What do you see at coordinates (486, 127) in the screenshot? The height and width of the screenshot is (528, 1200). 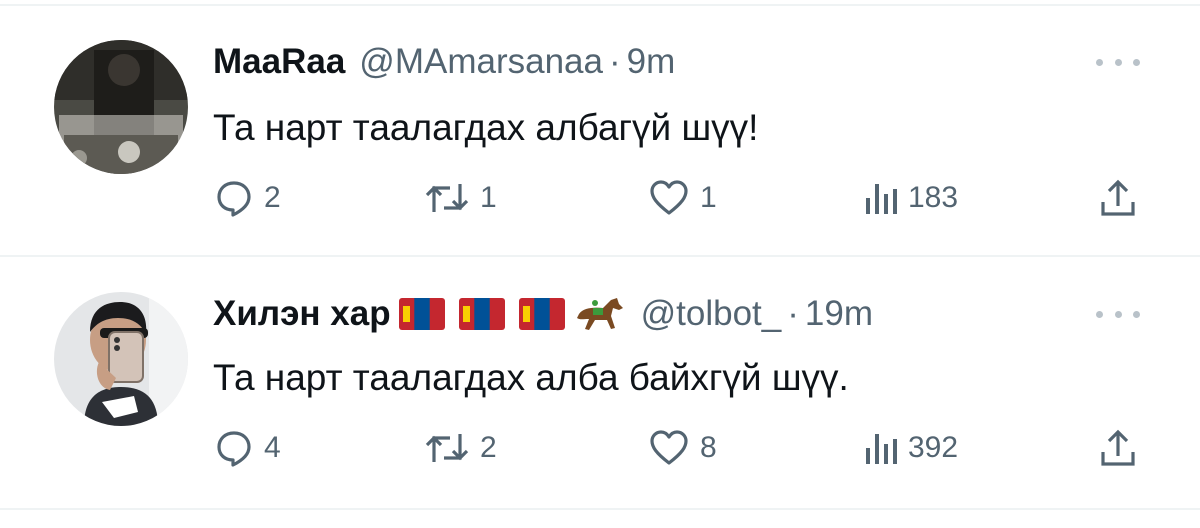 I see `tweet-text: Та нарт таалагдах албагүй шүү!` at bounding box center [486, 127].